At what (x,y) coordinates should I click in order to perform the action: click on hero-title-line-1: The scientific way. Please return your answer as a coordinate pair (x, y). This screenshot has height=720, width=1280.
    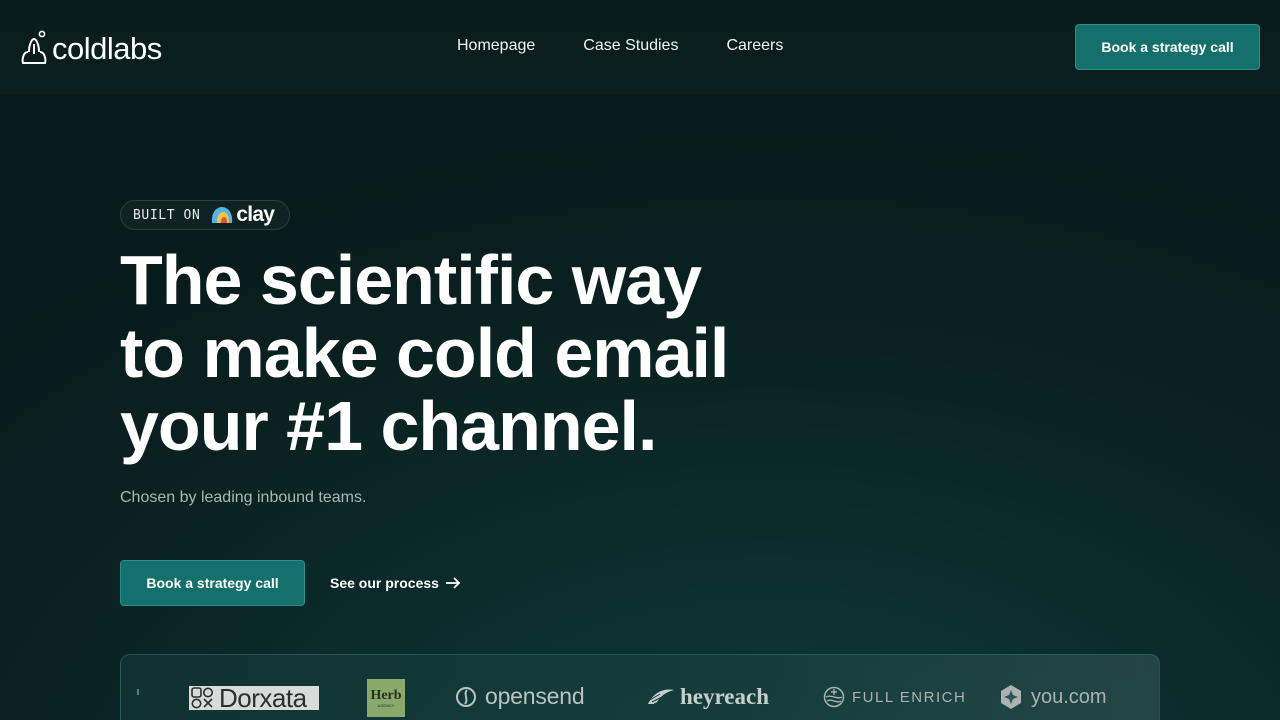
    Looking at the image, I should click on (411, 280).